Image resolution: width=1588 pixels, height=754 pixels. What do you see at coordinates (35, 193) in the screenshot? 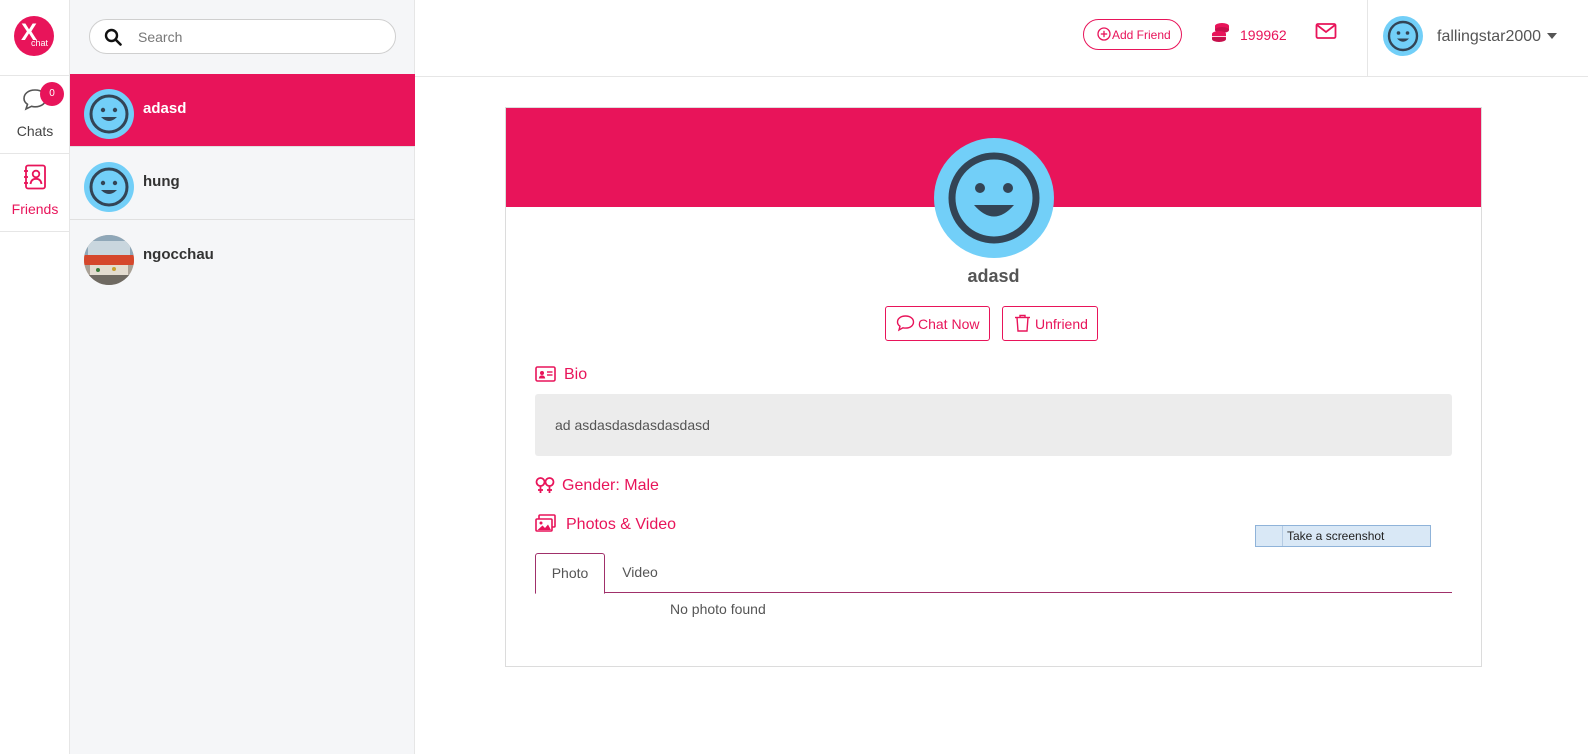
I see `nav-friends: Friends` at bounding box center [35, 193].